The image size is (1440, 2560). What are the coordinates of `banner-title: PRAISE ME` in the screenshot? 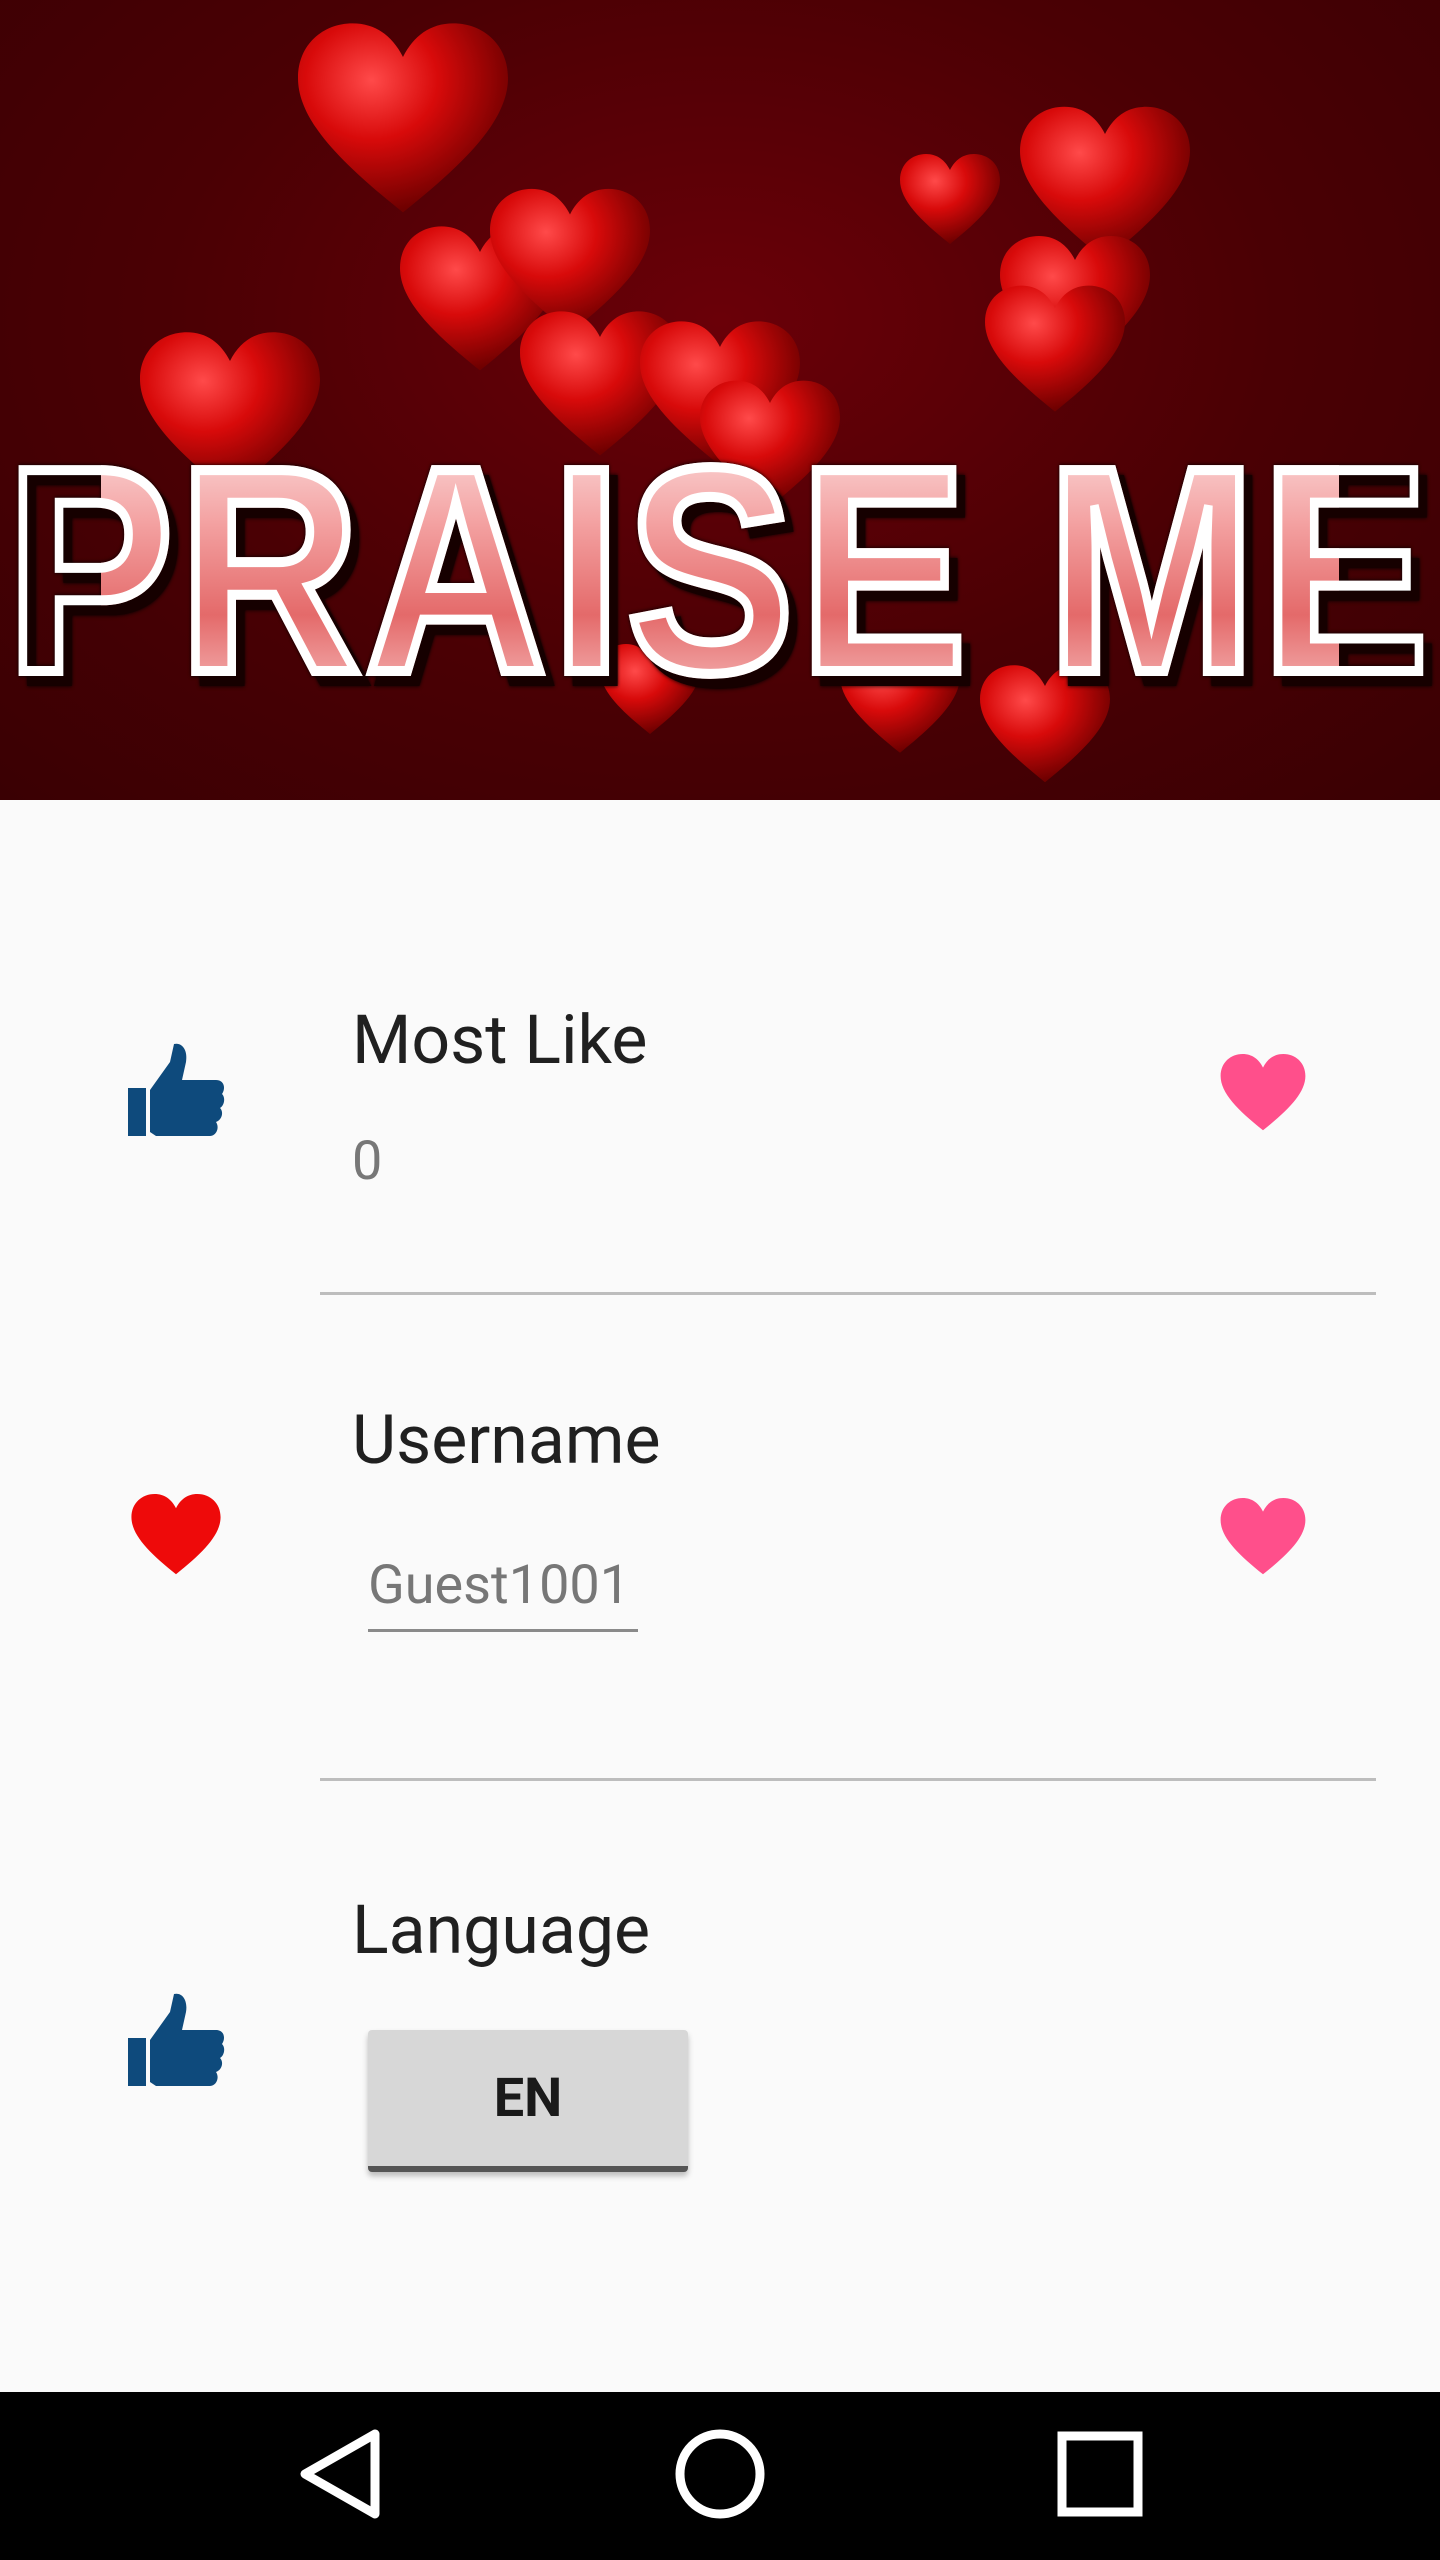 It's located at (718, 570).